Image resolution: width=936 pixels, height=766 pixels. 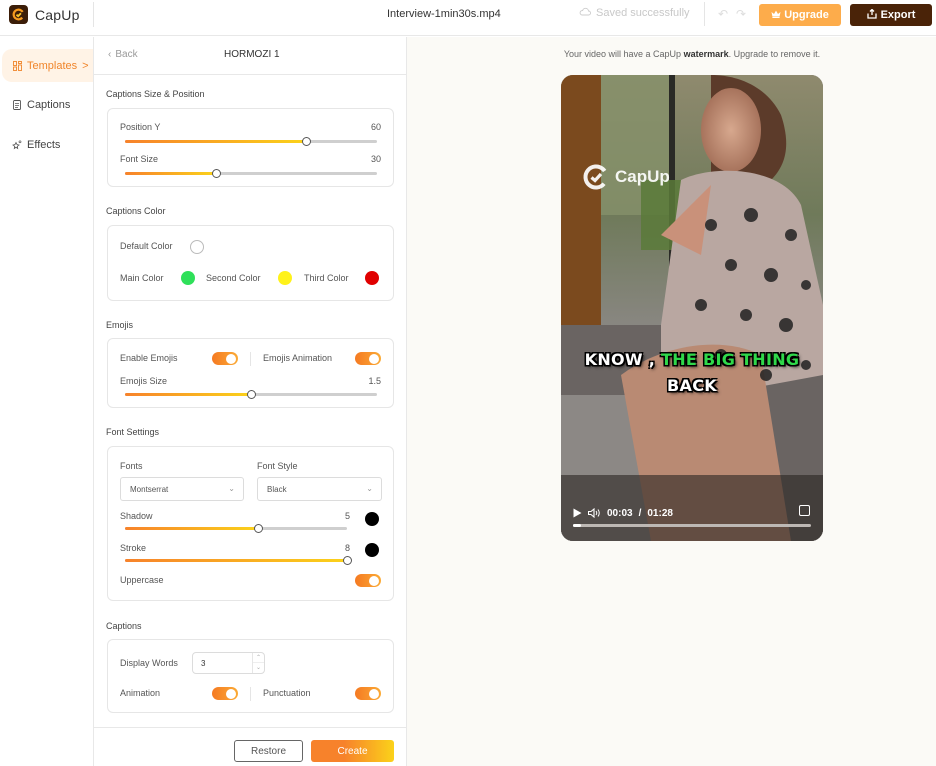 I want to click on second-color-swatch, so click(x=285, y=278).